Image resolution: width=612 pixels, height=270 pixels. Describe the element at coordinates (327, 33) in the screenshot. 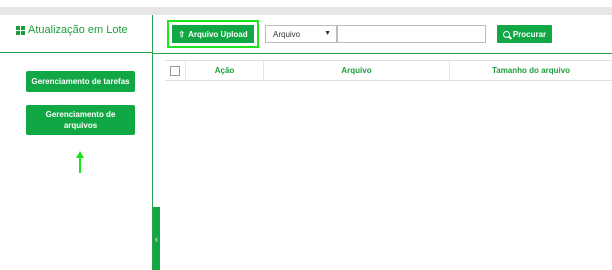

I see `caret-down-icon: ▼` at that location.